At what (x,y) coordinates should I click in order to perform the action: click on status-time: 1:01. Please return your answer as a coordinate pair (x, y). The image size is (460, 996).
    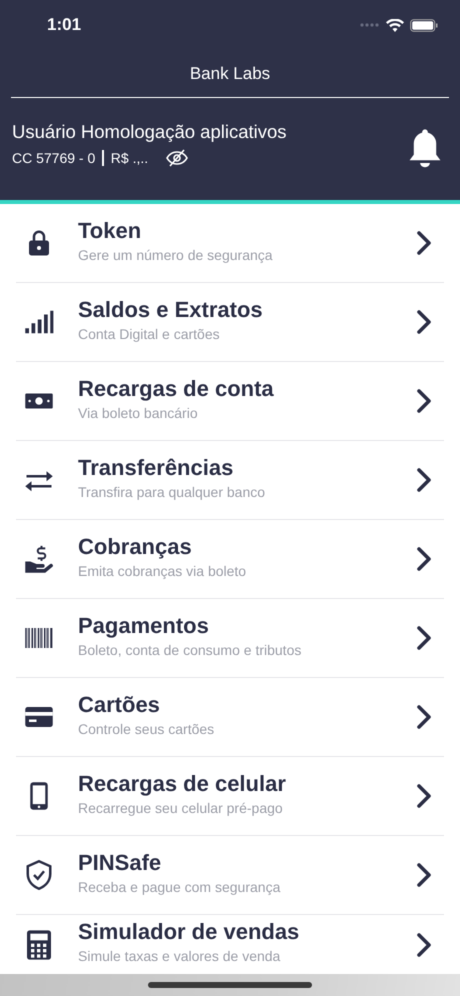
    Looking at the image, I should click on (64, 25).